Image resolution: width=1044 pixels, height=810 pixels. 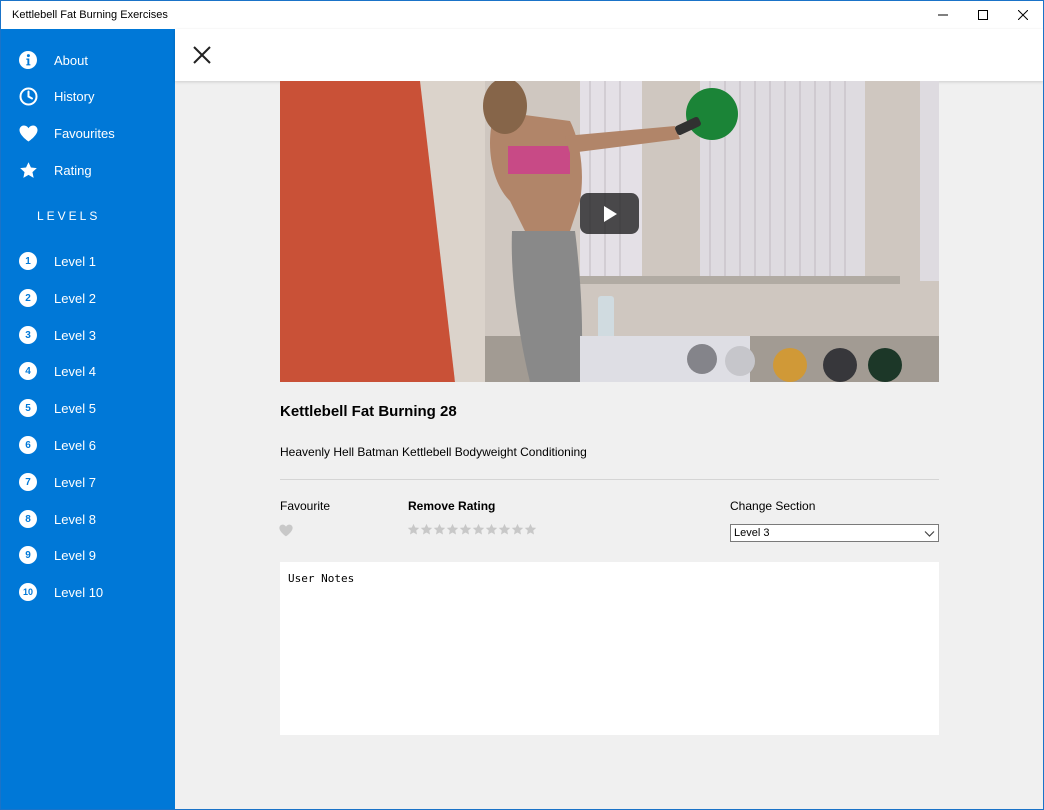 What do you see at coordinates (75, 371) in the screenshot?
I see `sidebar-item-label: Level 4` at bounding box center [75, 371].